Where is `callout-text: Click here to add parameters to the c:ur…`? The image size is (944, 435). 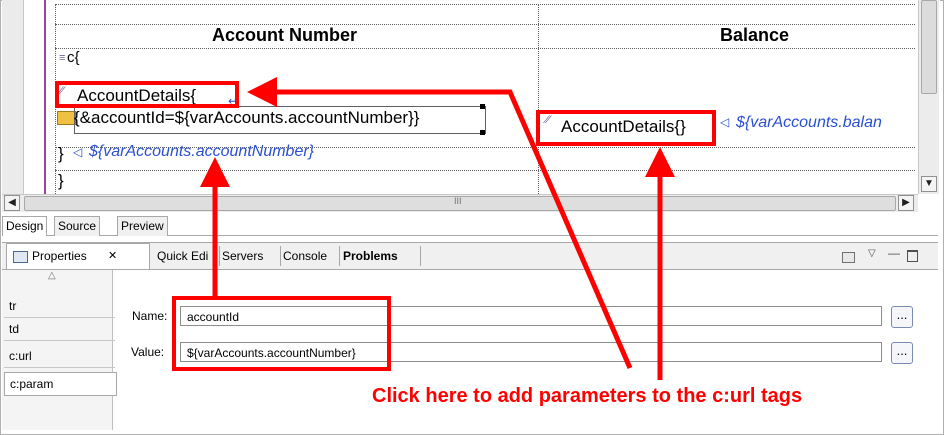 callout-text: Click here to add parameters to the c:ur… is located at coordinates (587, 396).